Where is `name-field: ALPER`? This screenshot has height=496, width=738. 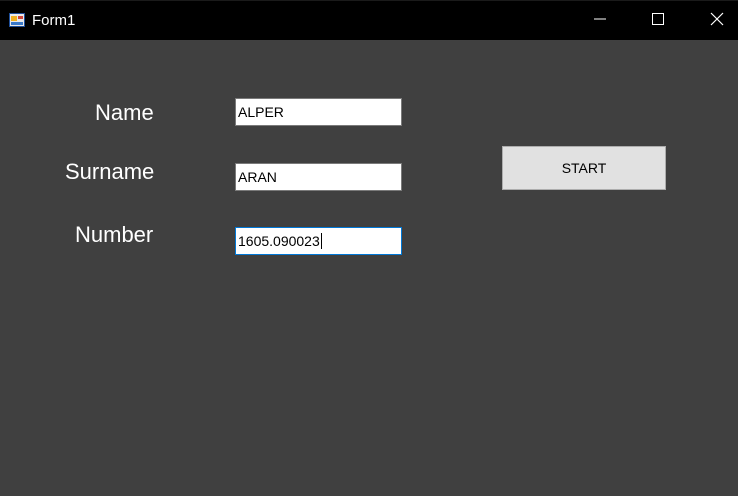 name-field: ALPER is located at coordinates (318, 112).